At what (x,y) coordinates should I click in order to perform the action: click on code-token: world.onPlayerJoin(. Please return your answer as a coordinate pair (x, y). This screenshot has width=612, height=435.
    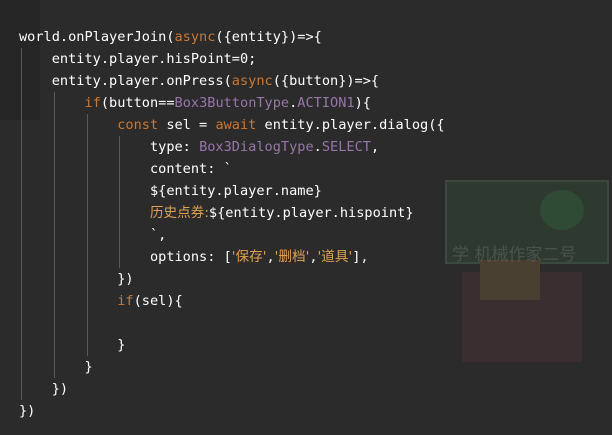
    Looking at the image, I should click on (97, 37).